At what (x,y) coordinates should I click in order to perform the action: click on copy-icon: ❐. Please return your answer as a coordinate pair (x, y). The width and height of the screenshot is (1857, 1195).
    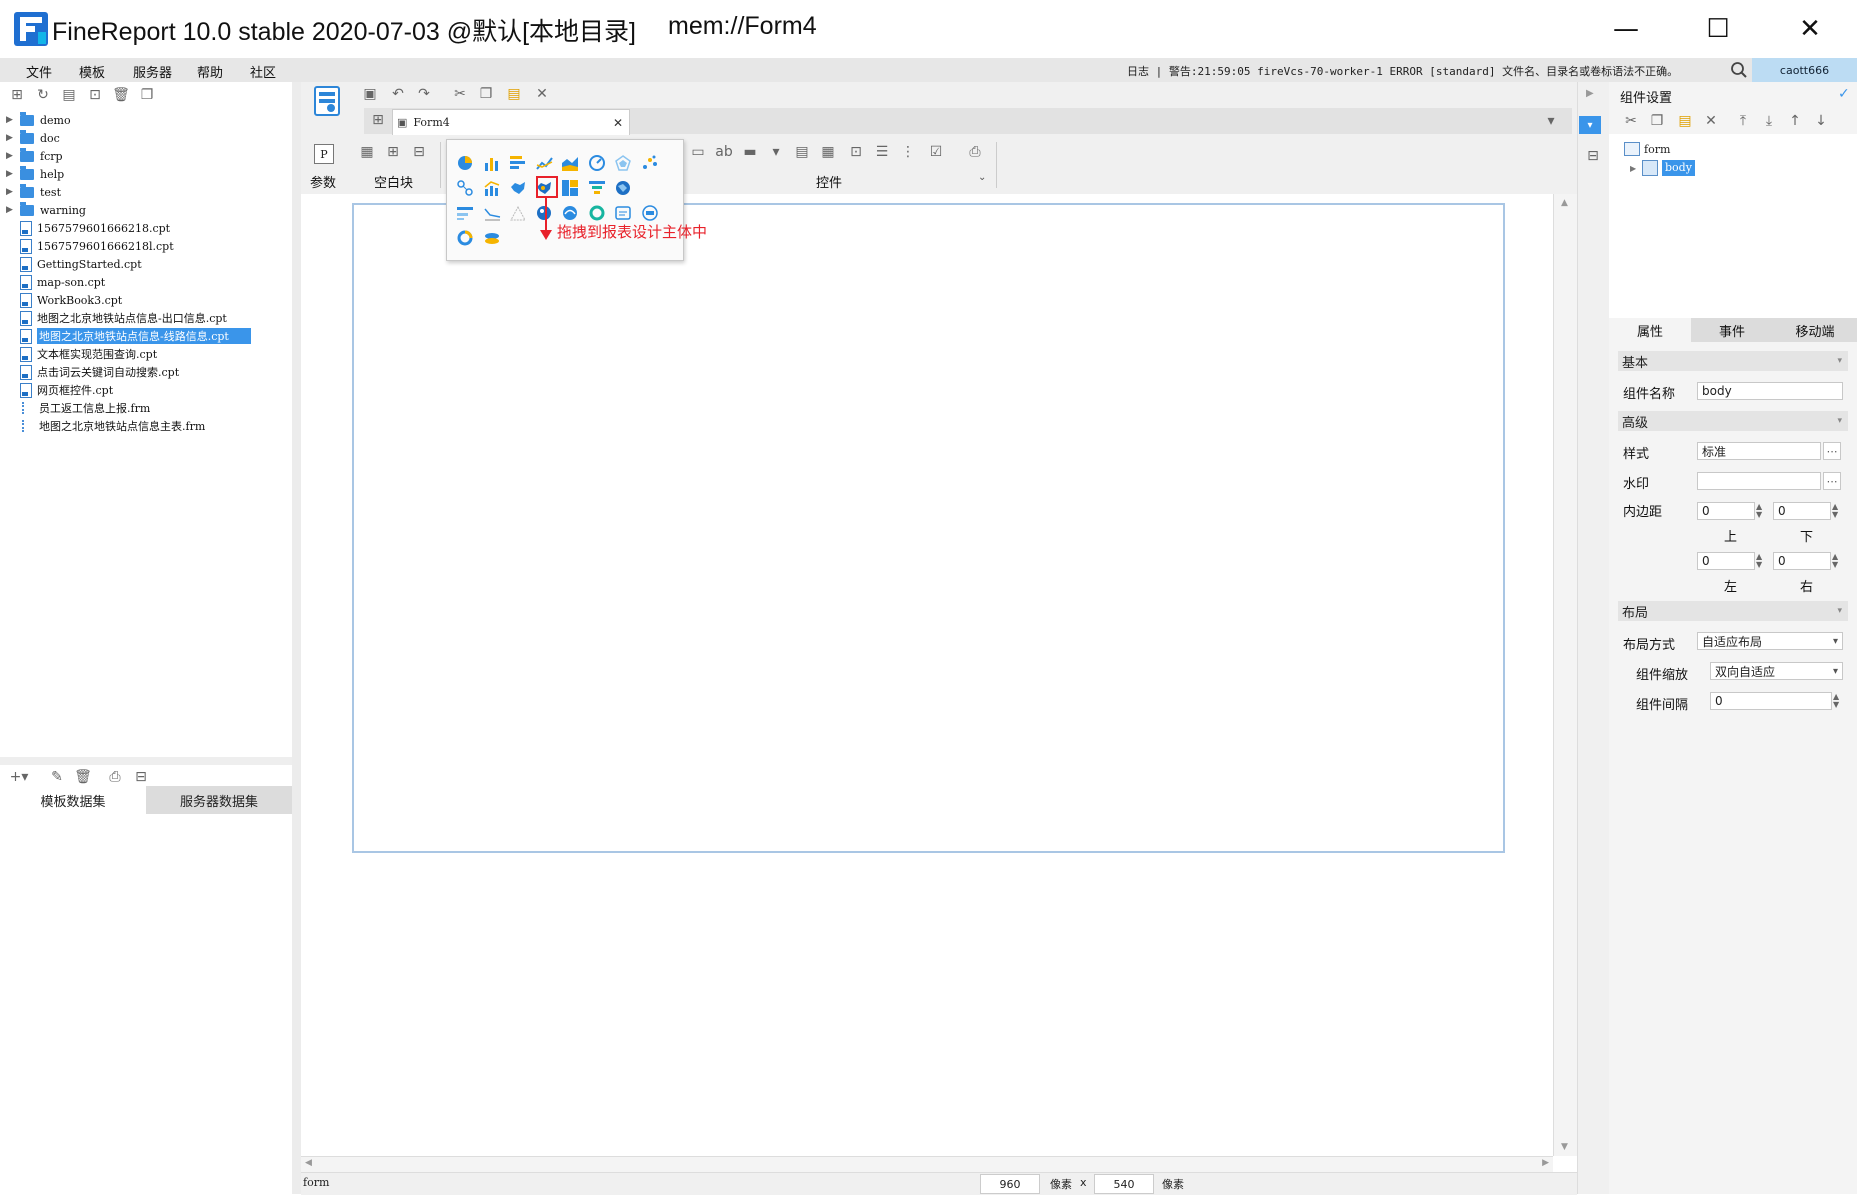
    Looking at the image, I should click on (147, 95).